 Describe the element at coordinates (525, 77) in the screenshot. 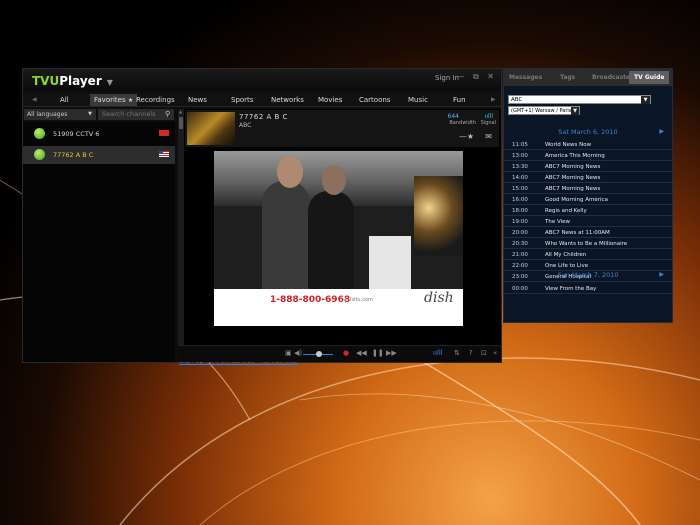

I see `tab-messages: Messages` at that location.